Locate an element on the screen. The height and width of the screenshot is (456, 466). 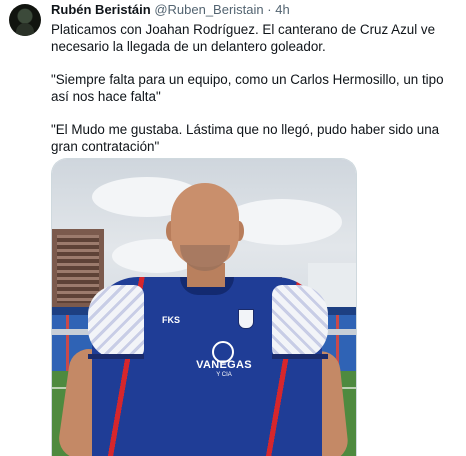
shirt-brand-logo: FKS is located at coordinates (171, 320).